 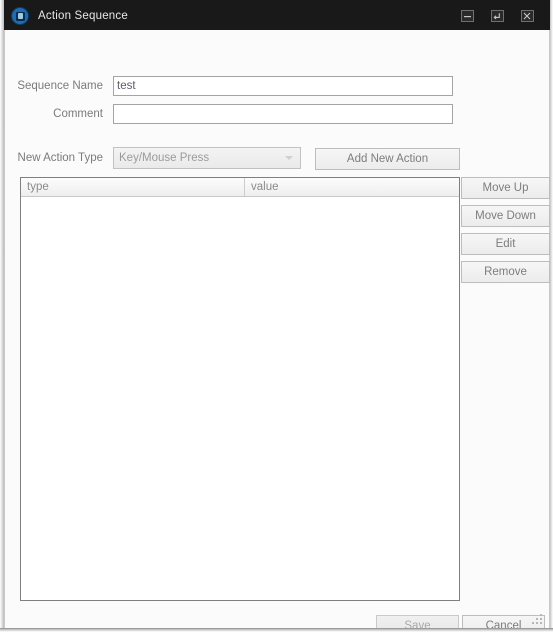 I want to click on comment-row: Comment, so click(x=235, y=114).